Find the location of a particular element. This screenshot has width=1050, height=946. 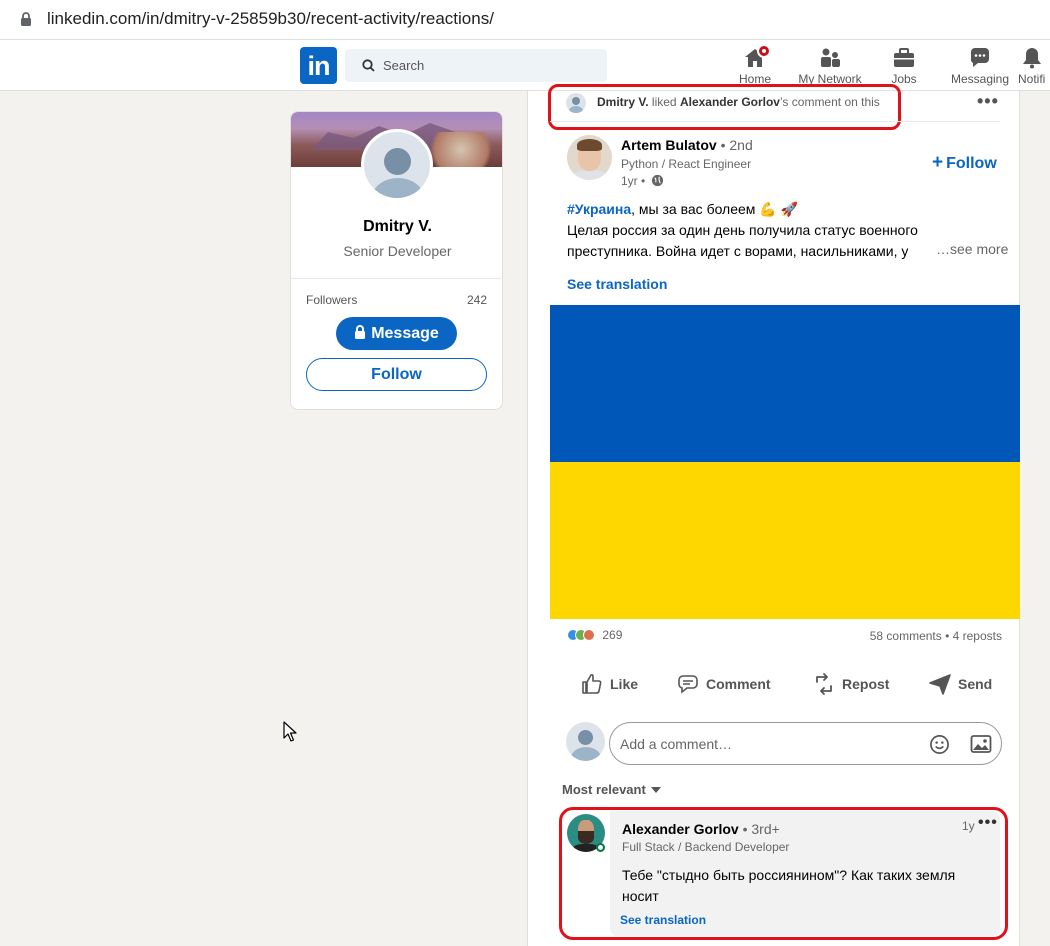

search-input is located at coordinates (490, 65).